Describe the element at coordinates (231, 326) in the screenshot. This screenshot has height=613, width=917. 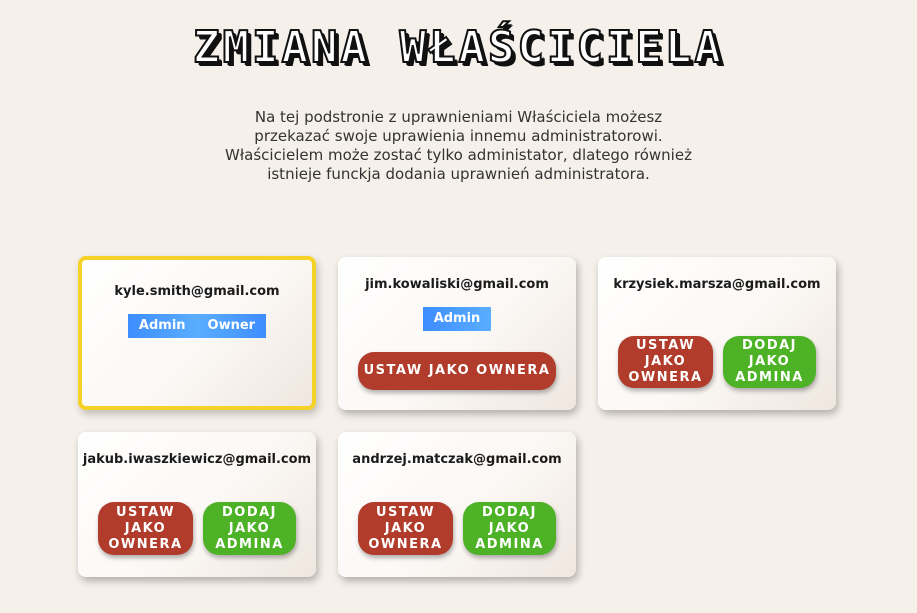
I see `owner-badge: Owner` at that location.